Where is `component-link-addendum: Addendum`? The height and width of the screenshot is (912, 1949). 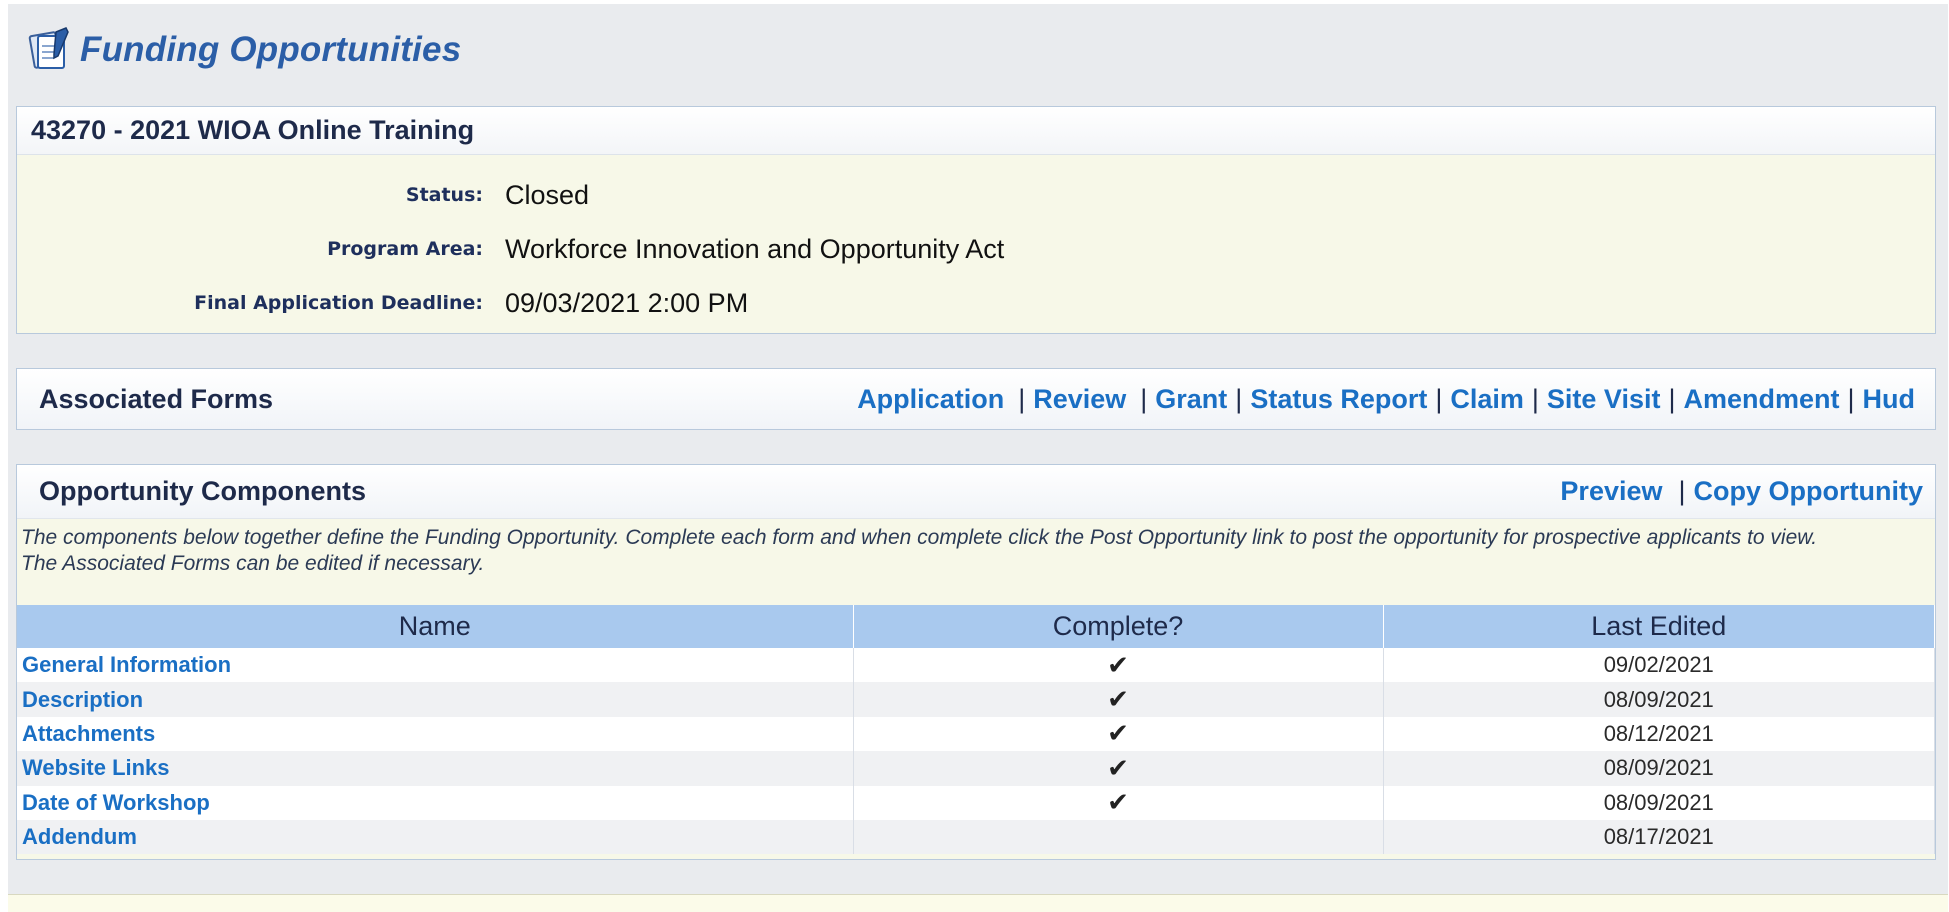
component-link-addendum: Addendum is located at coordinates (77, 836).